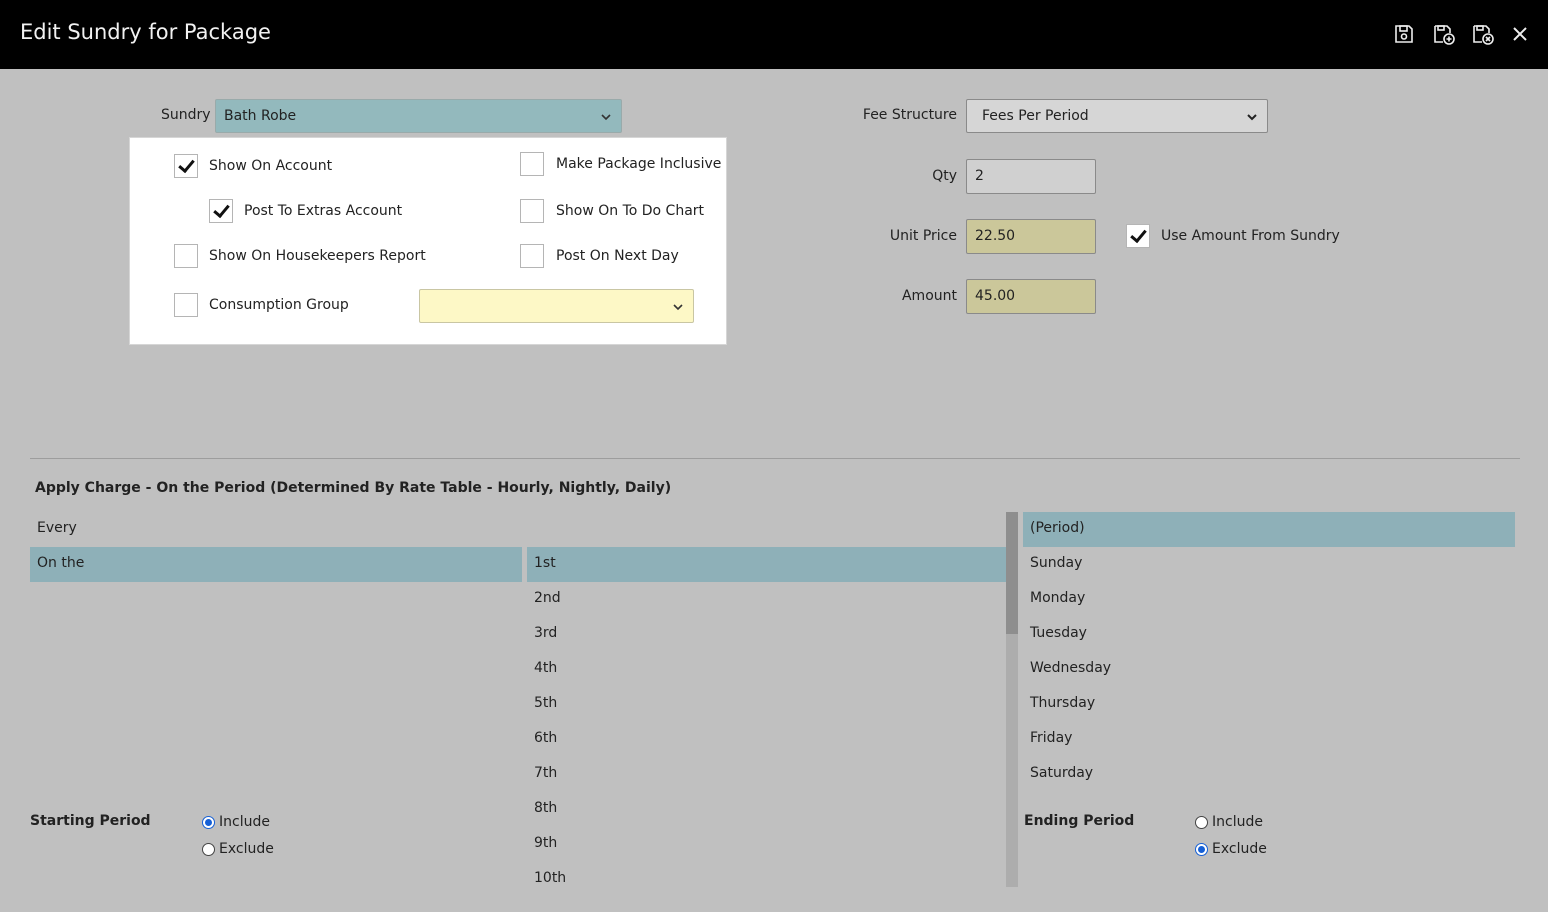 This screenshot has width=1548, height=912. Describe the element at coordinates (323, 211) in the screenshot. I see `post-to-extras-label: Post To Extras Account` at that location.